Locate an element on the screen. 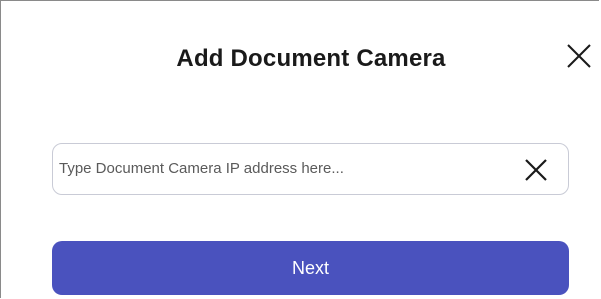 Image resolution: width=601 pixels, height=299 pixels. clear-input-button is located at coordinates (536, 170).